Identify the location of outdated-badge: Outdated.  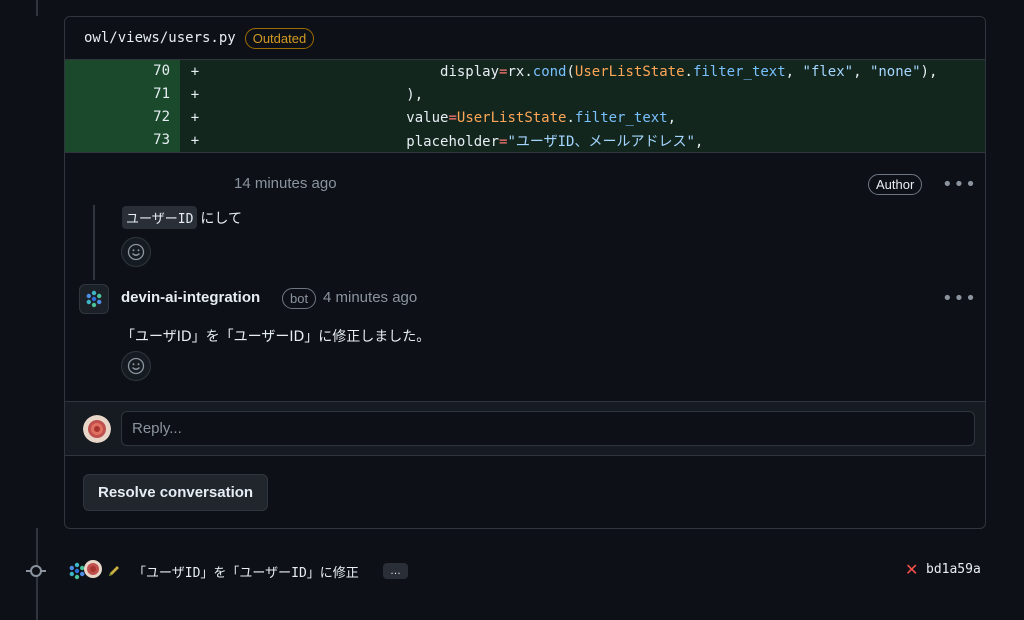
(279, 38).